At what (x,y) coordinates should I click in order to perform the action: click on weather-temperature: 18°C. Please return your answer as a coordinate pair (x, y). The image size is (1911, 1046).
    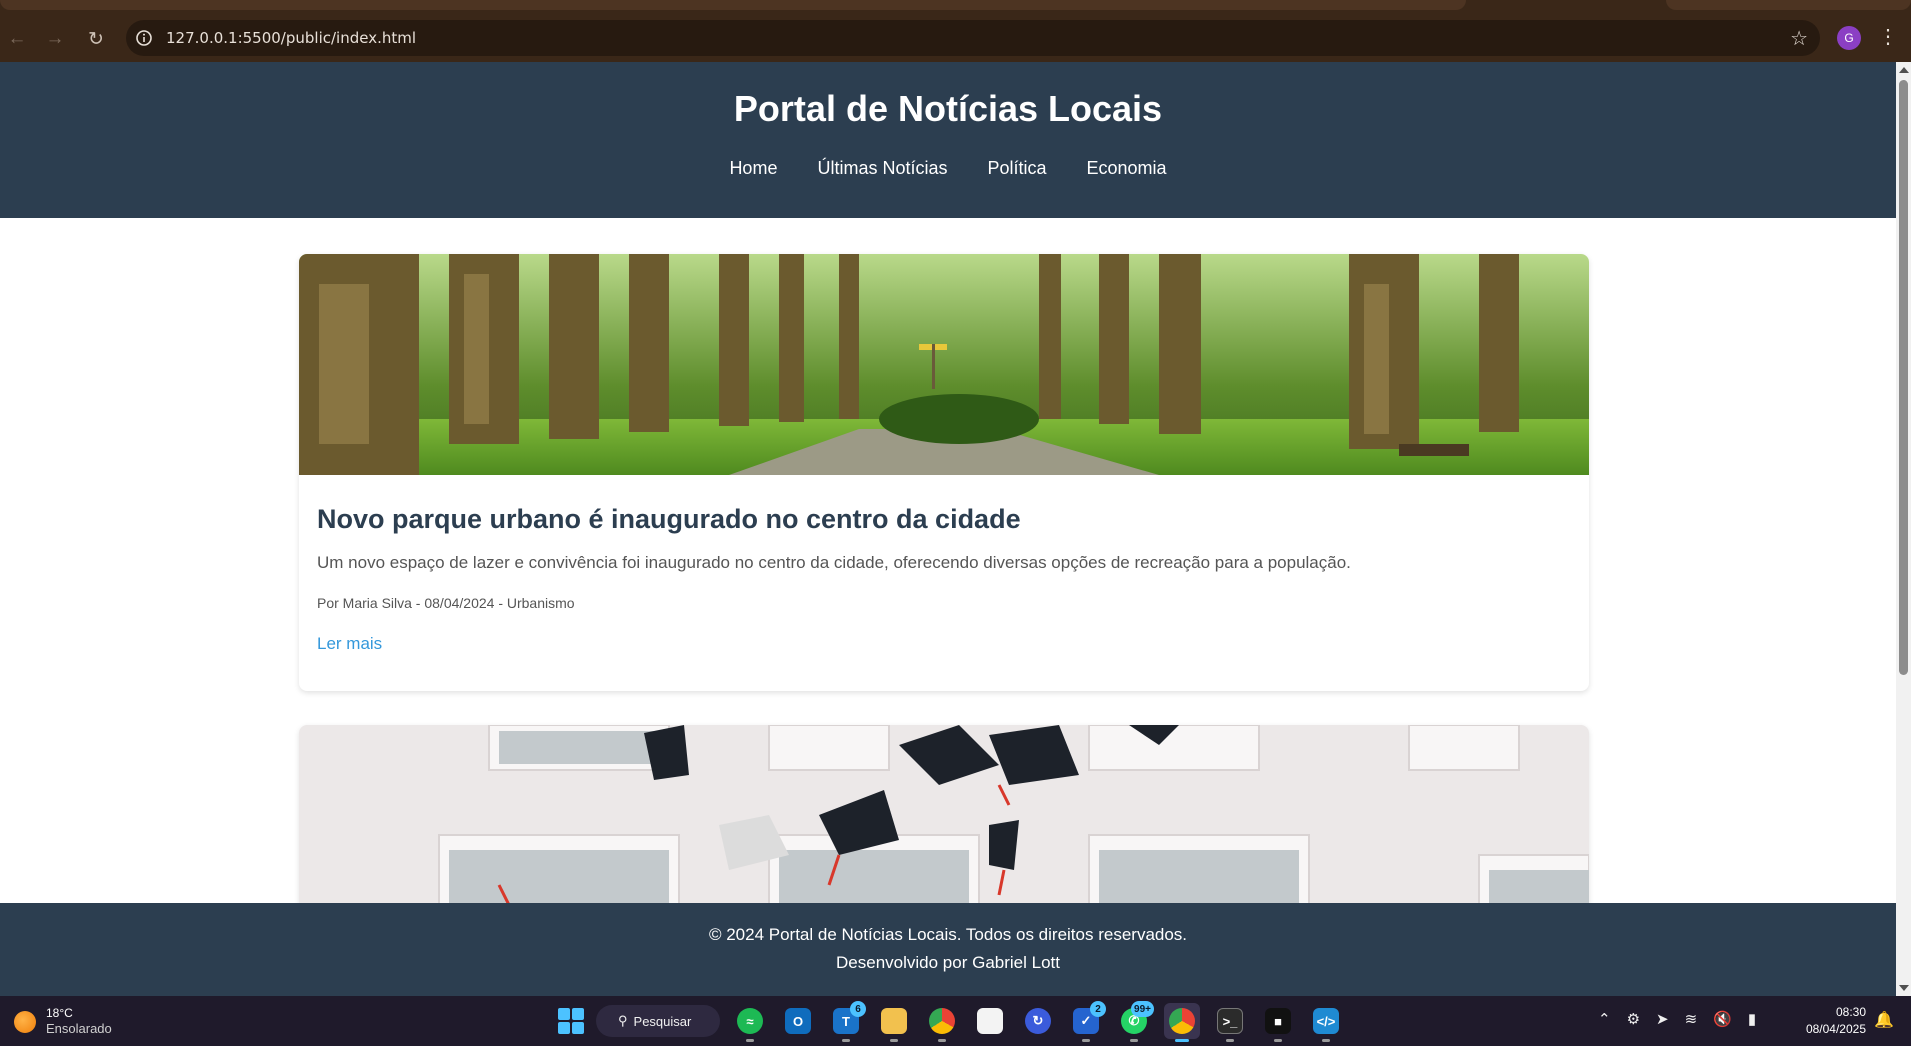
    Looking at the image, I should click on (59, 1013).